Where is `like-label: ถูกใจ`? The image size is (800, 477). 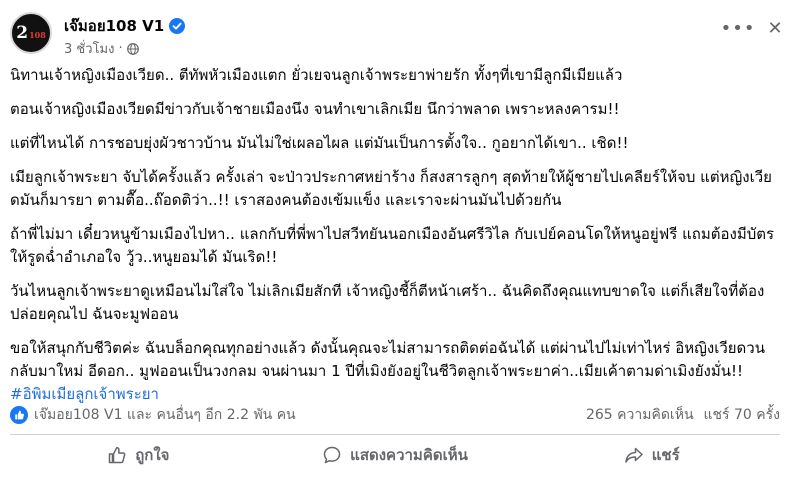
like-label: ถูกใจ is located at coordinates (152, 455).